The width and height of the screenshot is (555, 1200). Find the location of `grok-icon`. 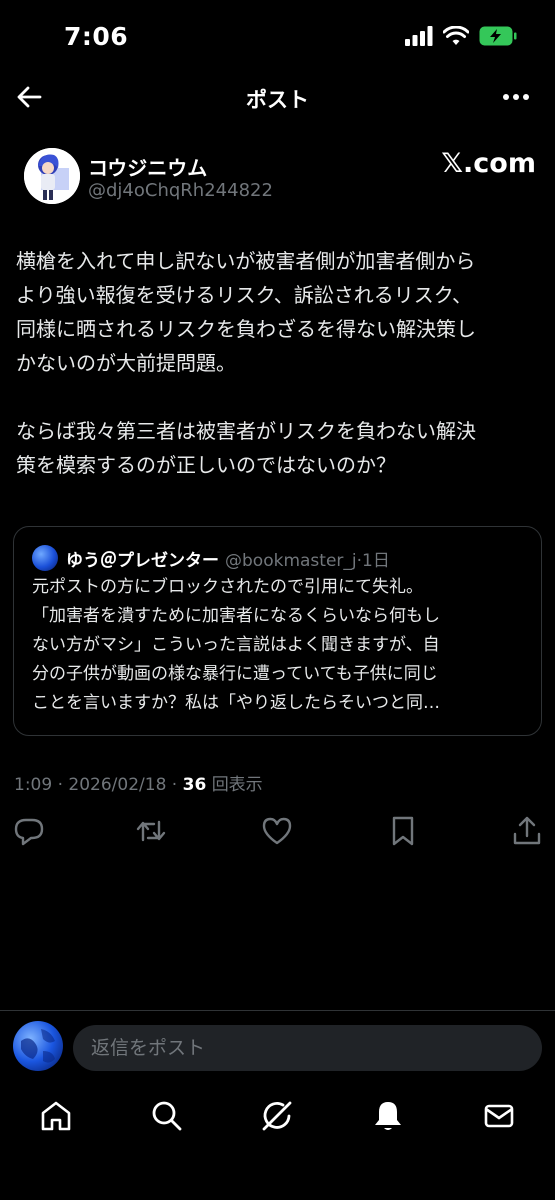

grok-icon is located at coordinates (277, 1116).